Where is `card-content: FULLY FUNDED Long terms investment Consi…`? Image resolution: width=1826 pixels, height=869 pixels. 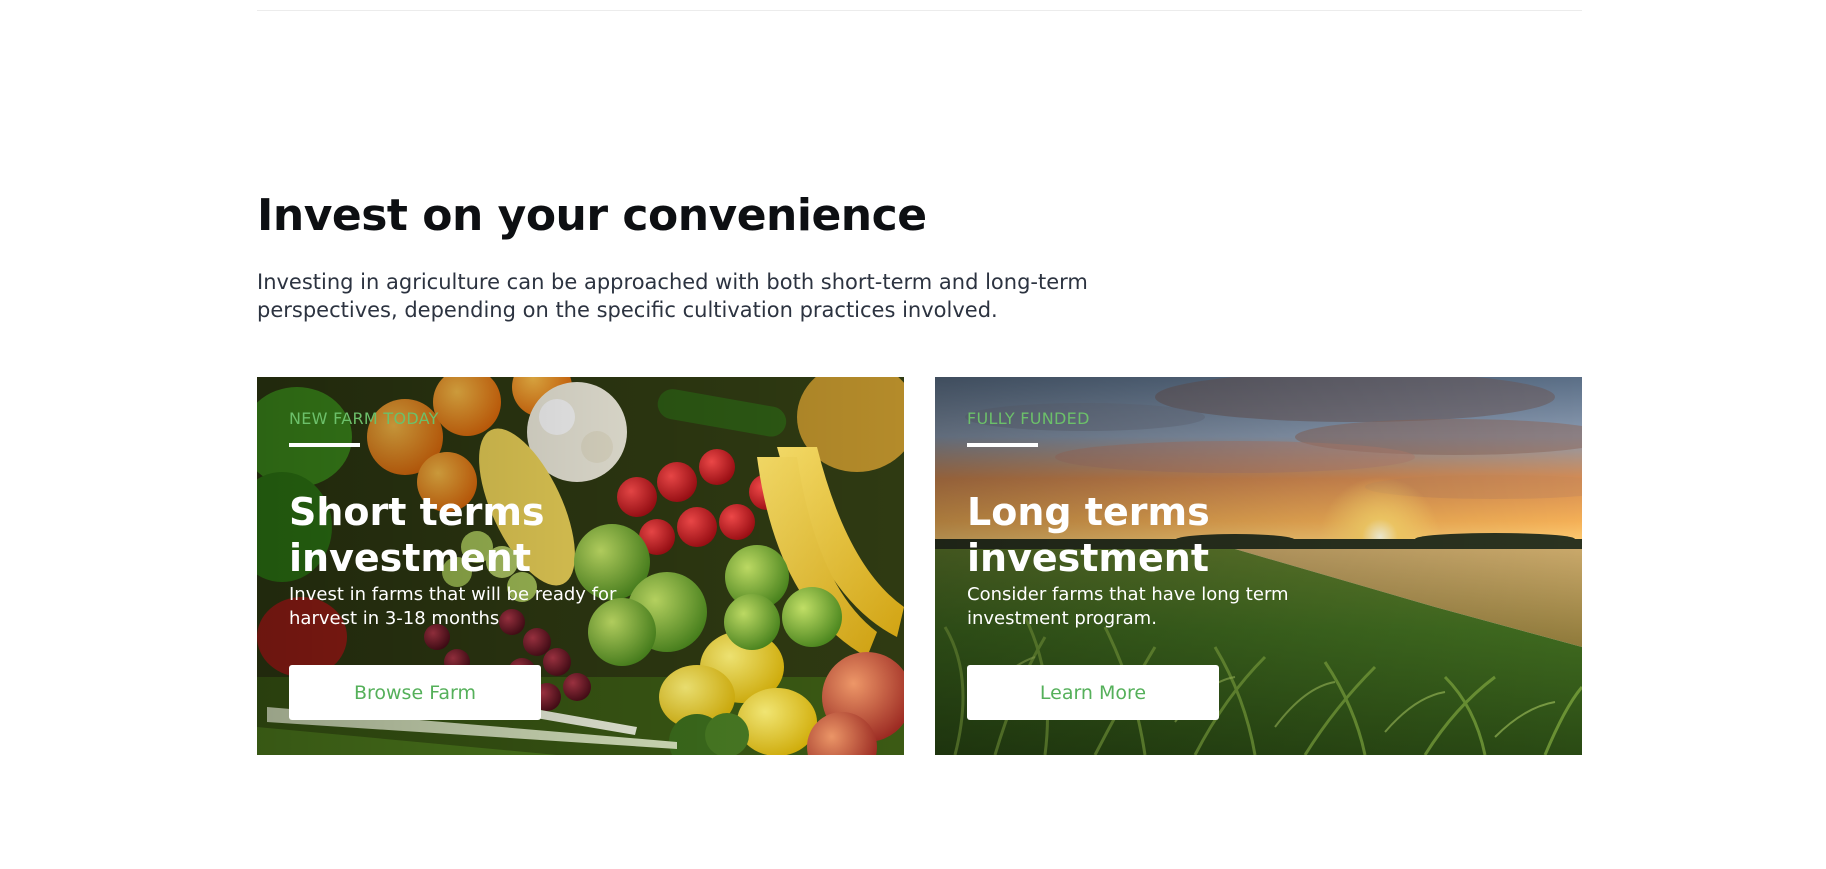
card-content: FULLY FUNDED Long terms investment Consi… is located at coordinates (1207, 520).